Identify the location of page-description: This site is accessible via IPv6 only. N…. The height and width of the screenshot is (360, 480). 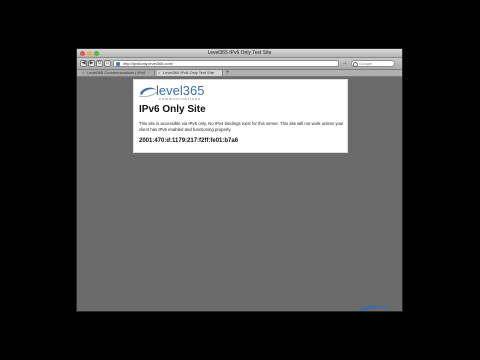
(241, 126).